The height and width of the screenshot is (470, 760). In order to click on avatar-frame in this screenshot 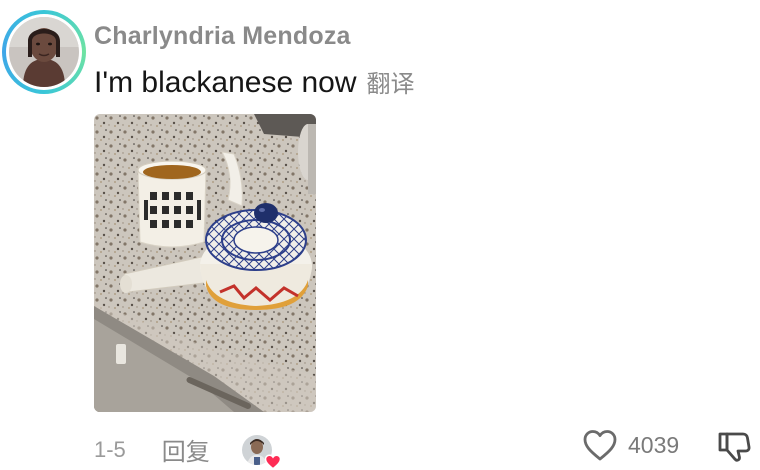, I will do `click(44, 52)`.